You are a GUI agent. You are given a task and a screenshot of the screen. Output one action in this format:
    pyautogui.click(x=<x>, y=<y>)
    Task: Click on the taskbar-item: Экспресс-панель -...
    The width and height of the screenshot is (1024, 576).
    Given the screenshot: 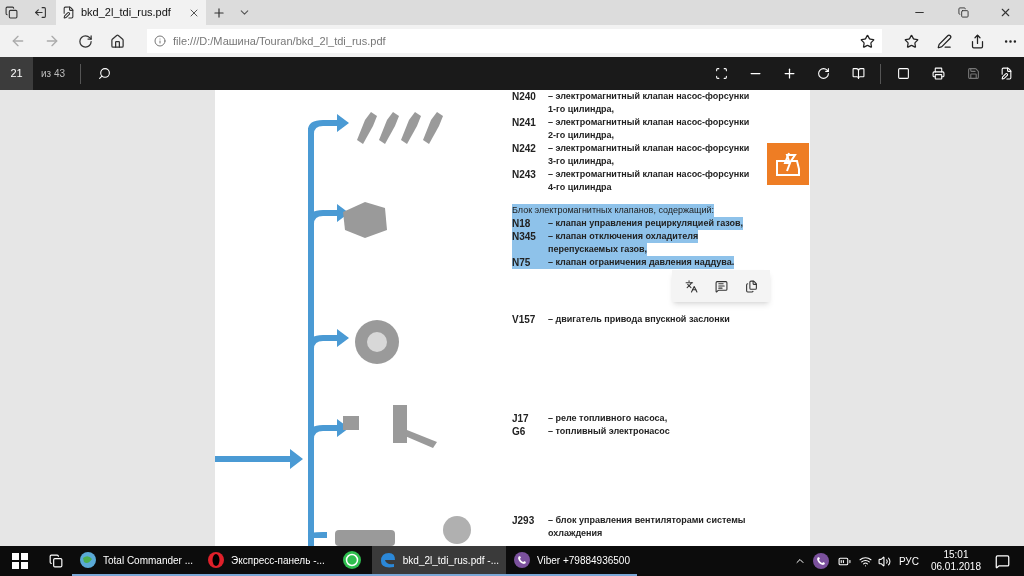 What is the action you would take?
    pyautogui.click(x=266, y=561)
    